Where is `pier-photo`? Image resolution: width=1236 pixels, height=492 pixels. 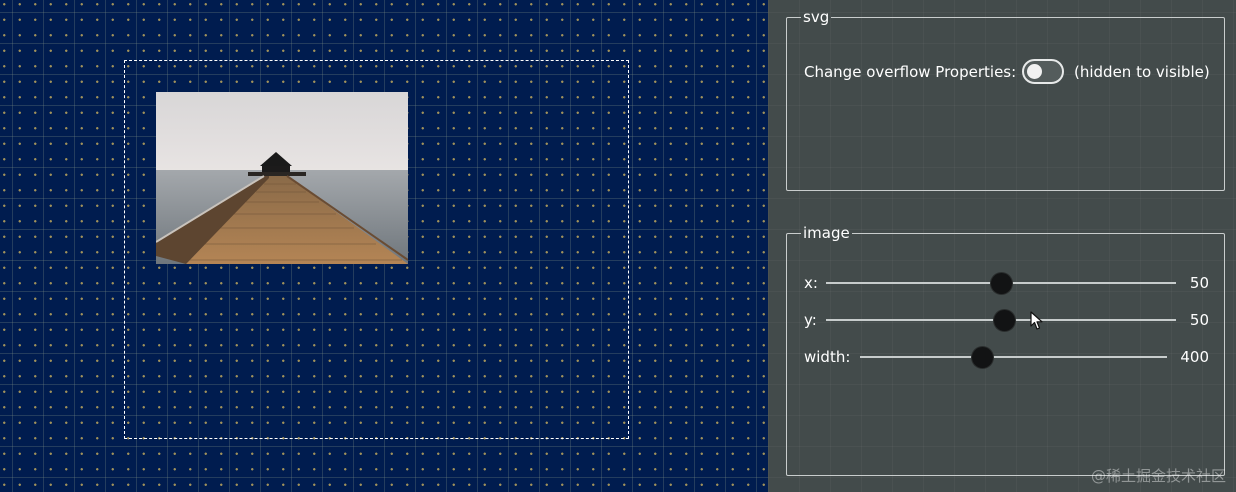 pier-photo is located at coordinates (282, 178).